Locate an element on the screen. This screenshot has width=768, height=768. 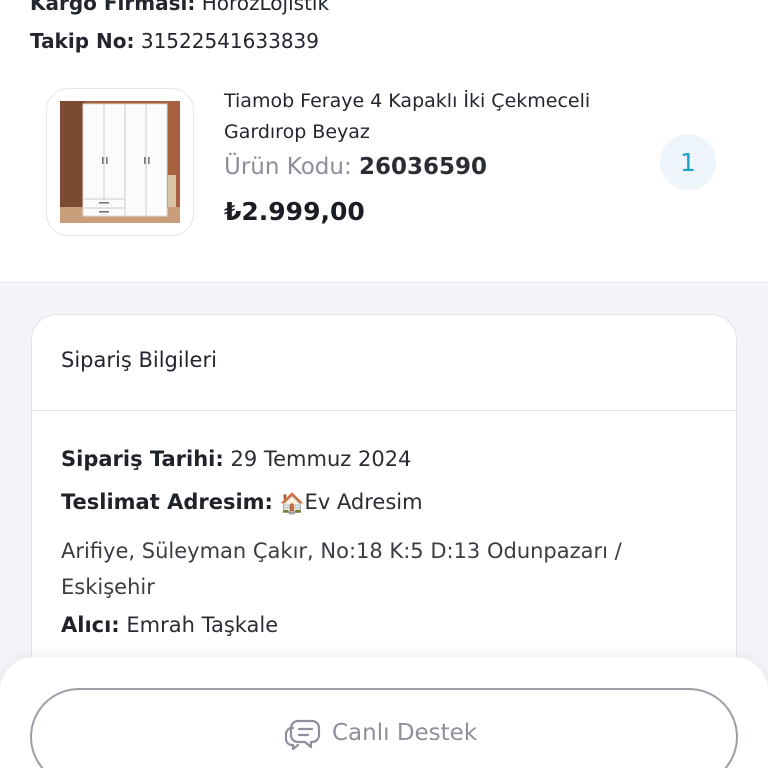
home-icon: 🏠 is located at coordinates (292, 503).